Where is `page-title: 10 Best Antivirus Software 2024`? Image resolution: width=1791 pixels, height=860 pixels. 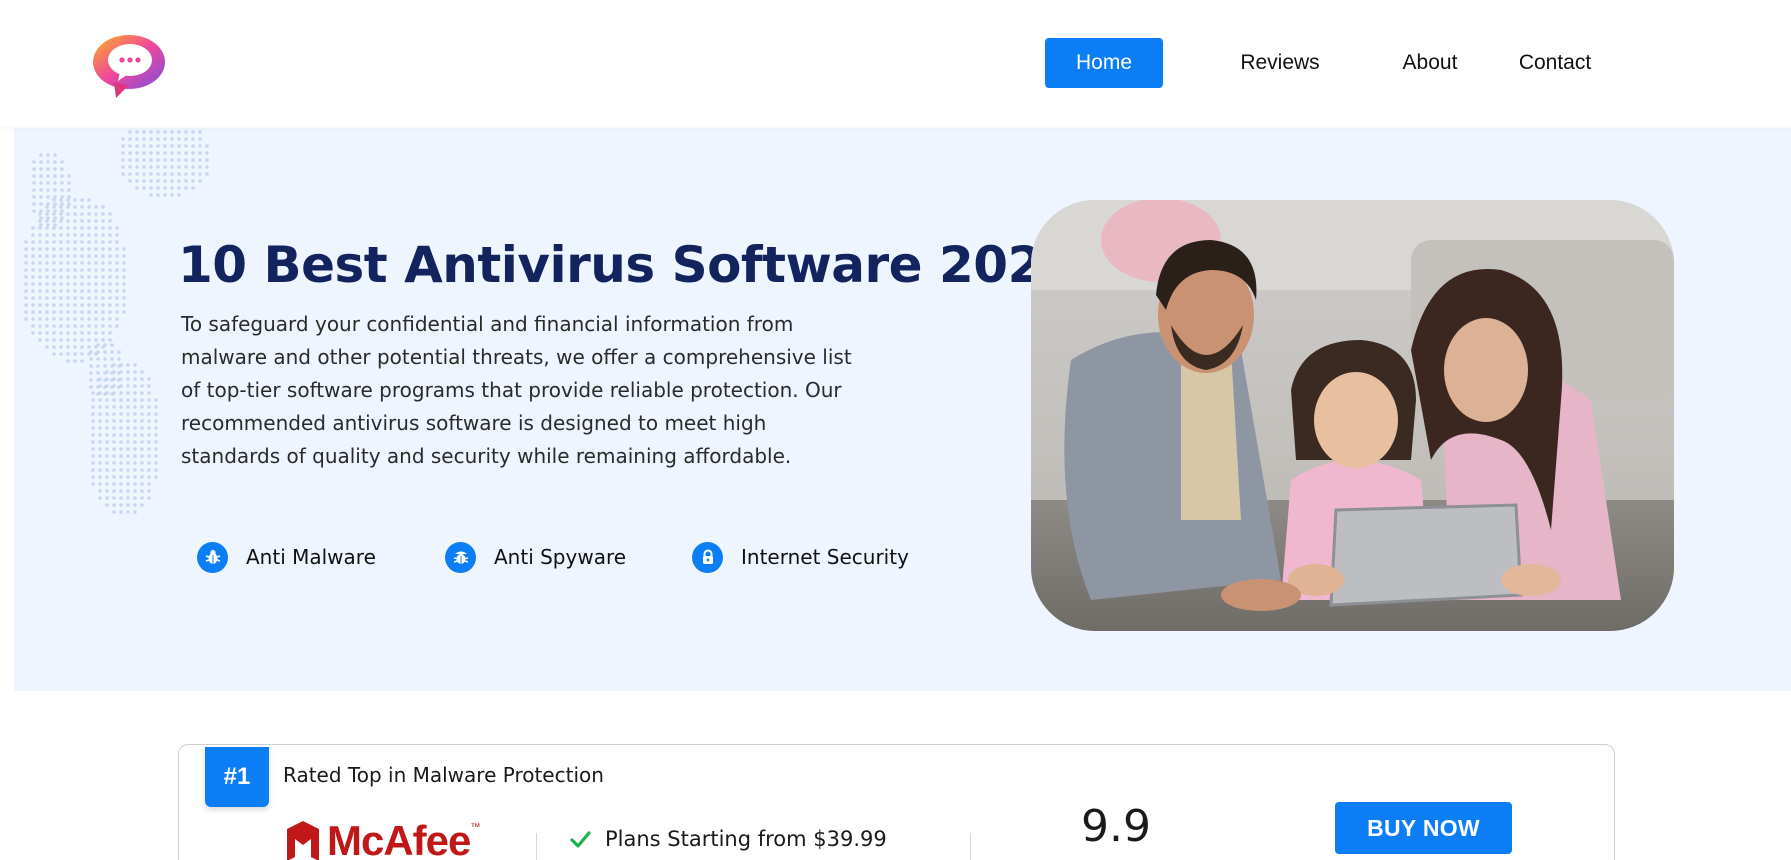 page-title: 10 Best Antivirus Software 2024 is located at coordinates (627, 265).